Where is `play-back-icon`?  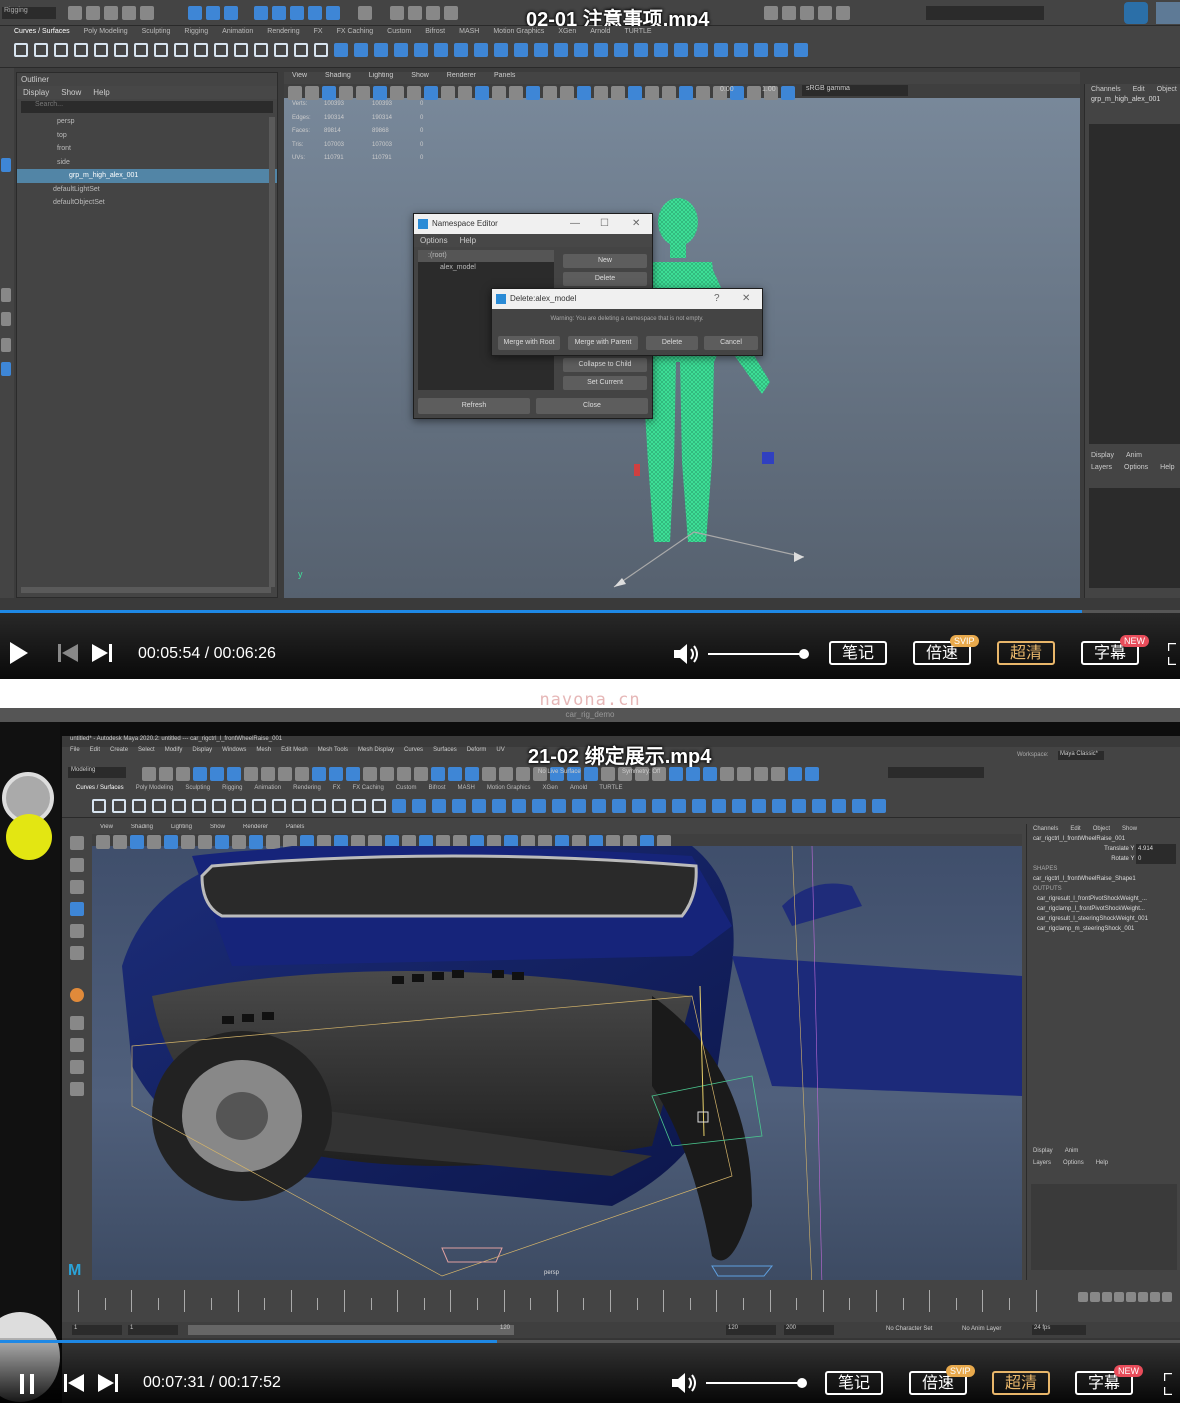
play-back-icon is located at coordinates (1119, 1297).